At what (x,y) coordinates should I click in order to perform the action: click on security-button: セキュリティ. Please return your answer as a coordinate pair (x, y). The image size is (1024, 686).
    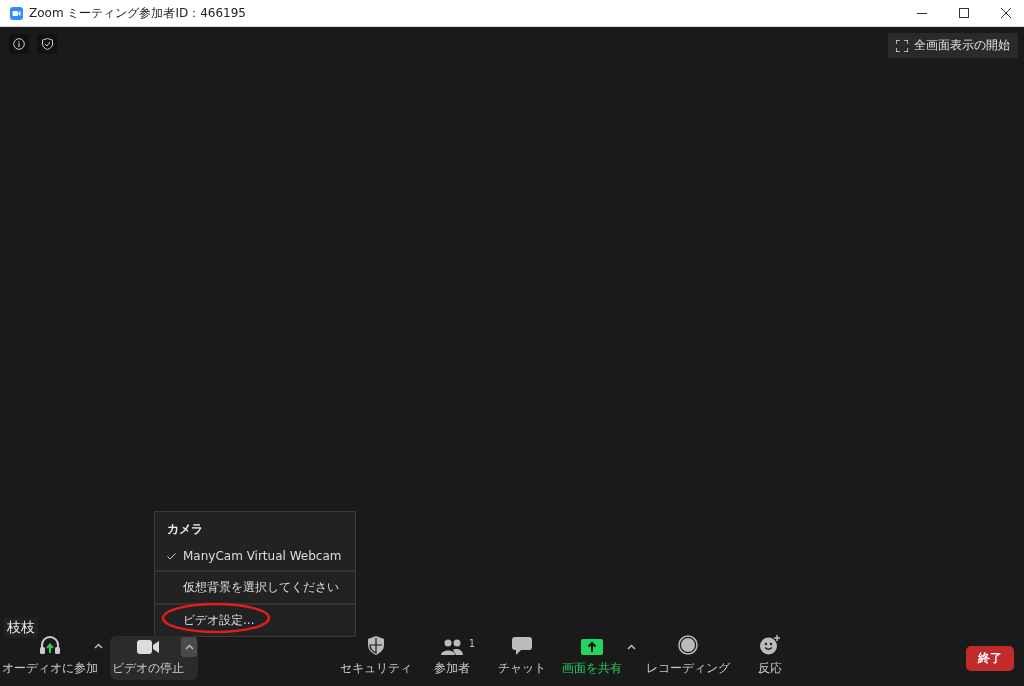
    Looking at the image, I should click on (376, 658).